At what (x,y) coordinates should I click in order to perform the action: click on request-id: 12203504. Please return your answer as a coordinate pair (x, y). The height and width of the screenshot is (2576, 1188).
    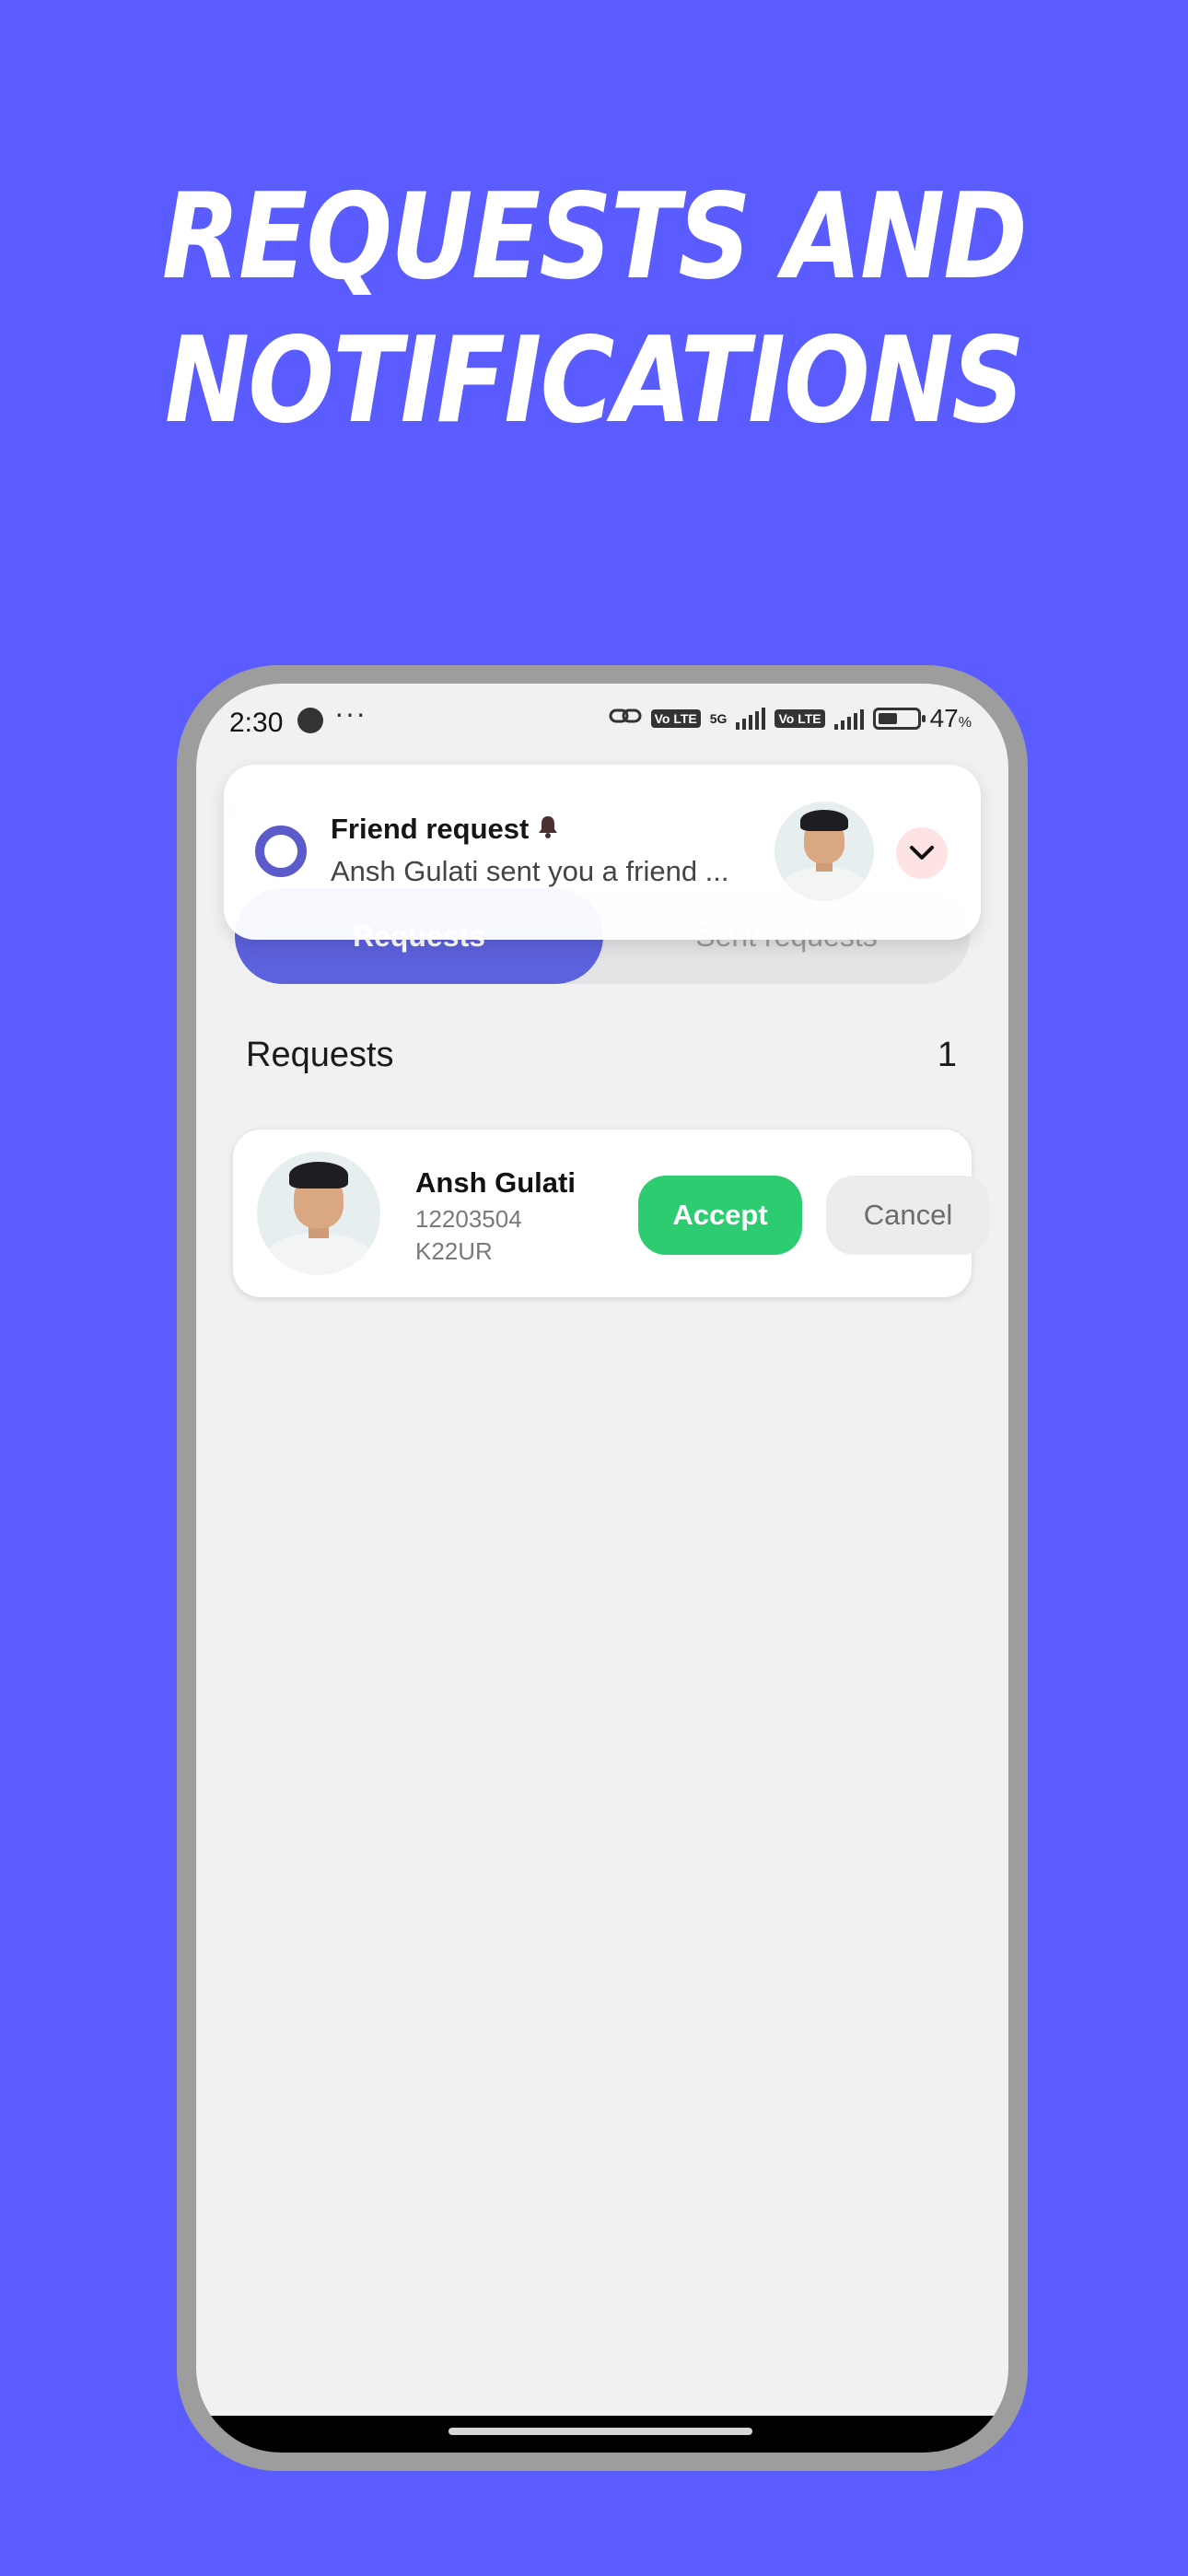
    Looking at the image, I should click on (468, 1219).